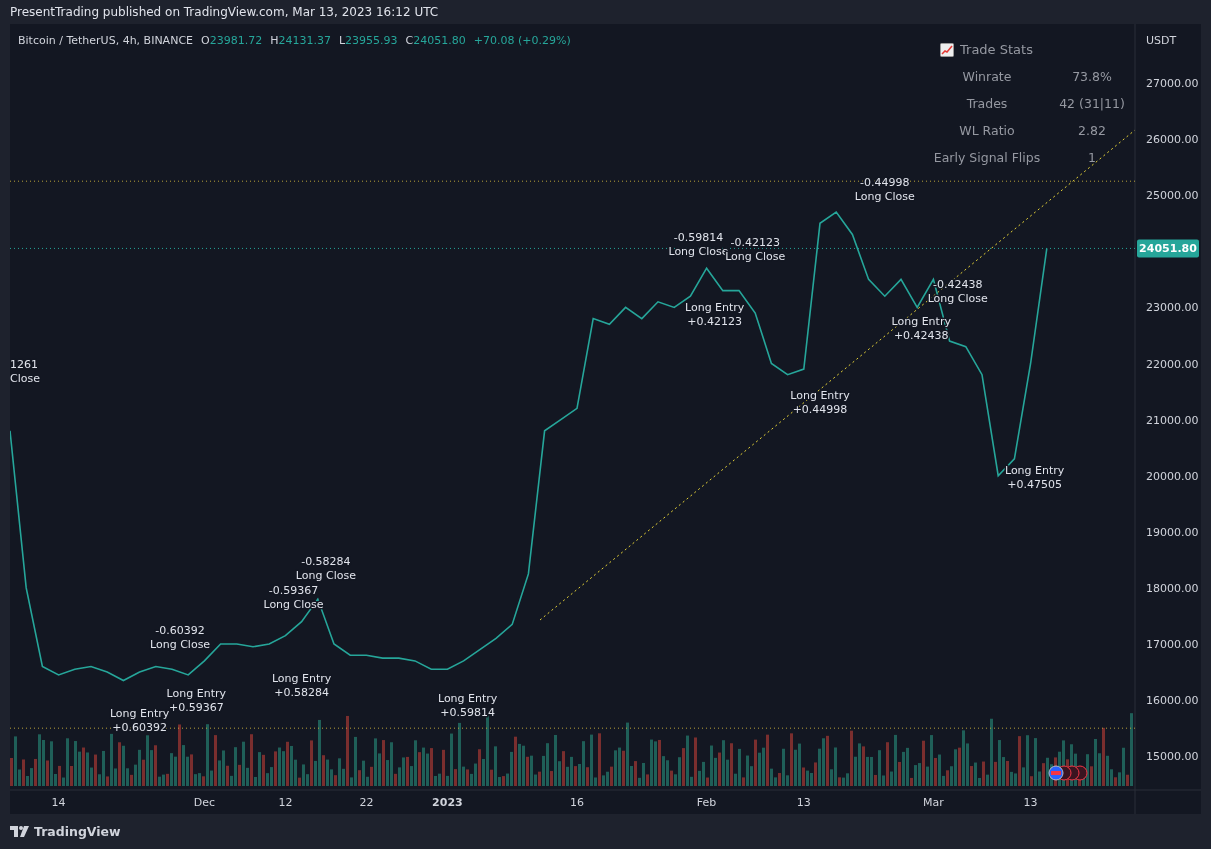 The image size is (1211, 849). Describe the element at coordinates (368, 40) in the screenshot. I see `ohlc-value: L23955.93` at that location.